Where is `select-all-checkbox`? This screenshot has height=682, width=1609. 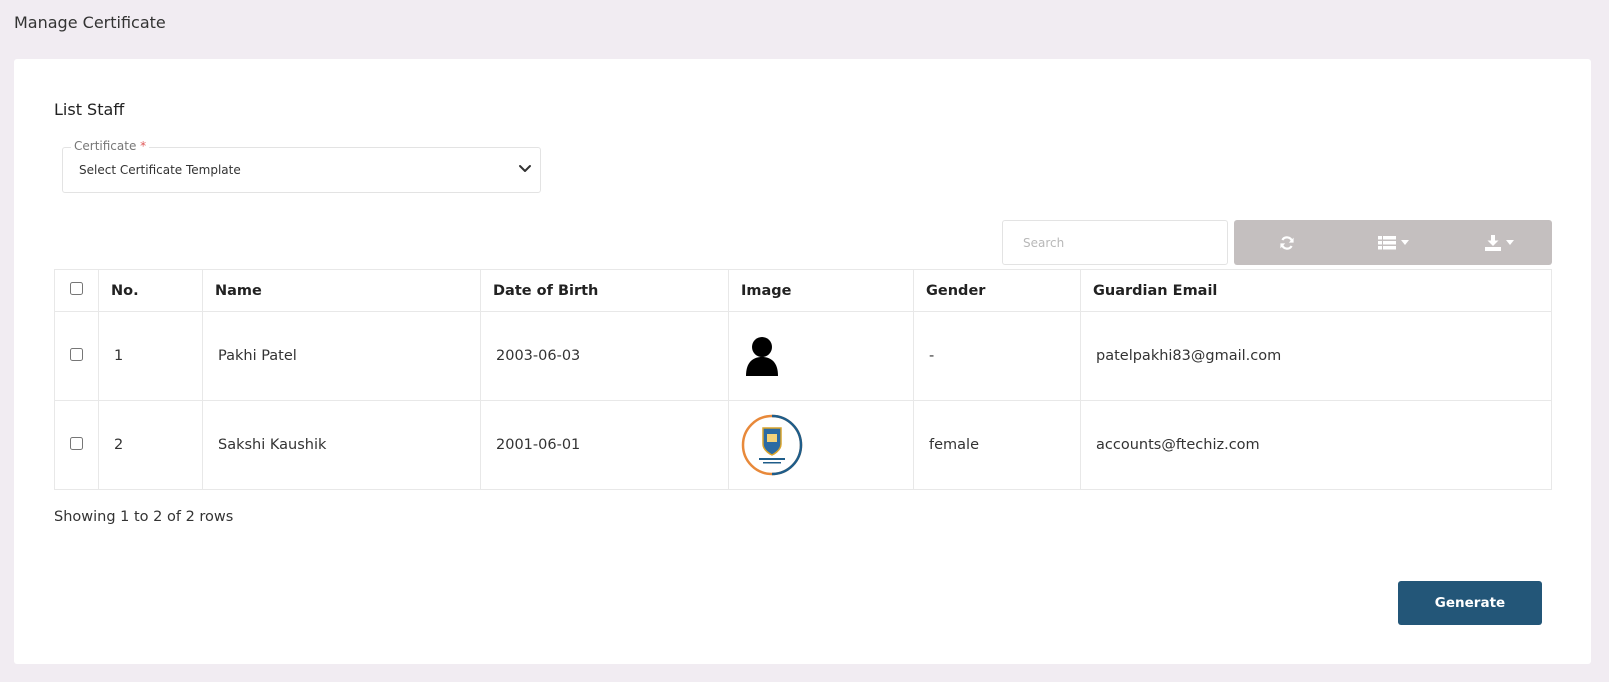
select-all-checkbox is located at coordinates (76, 288).